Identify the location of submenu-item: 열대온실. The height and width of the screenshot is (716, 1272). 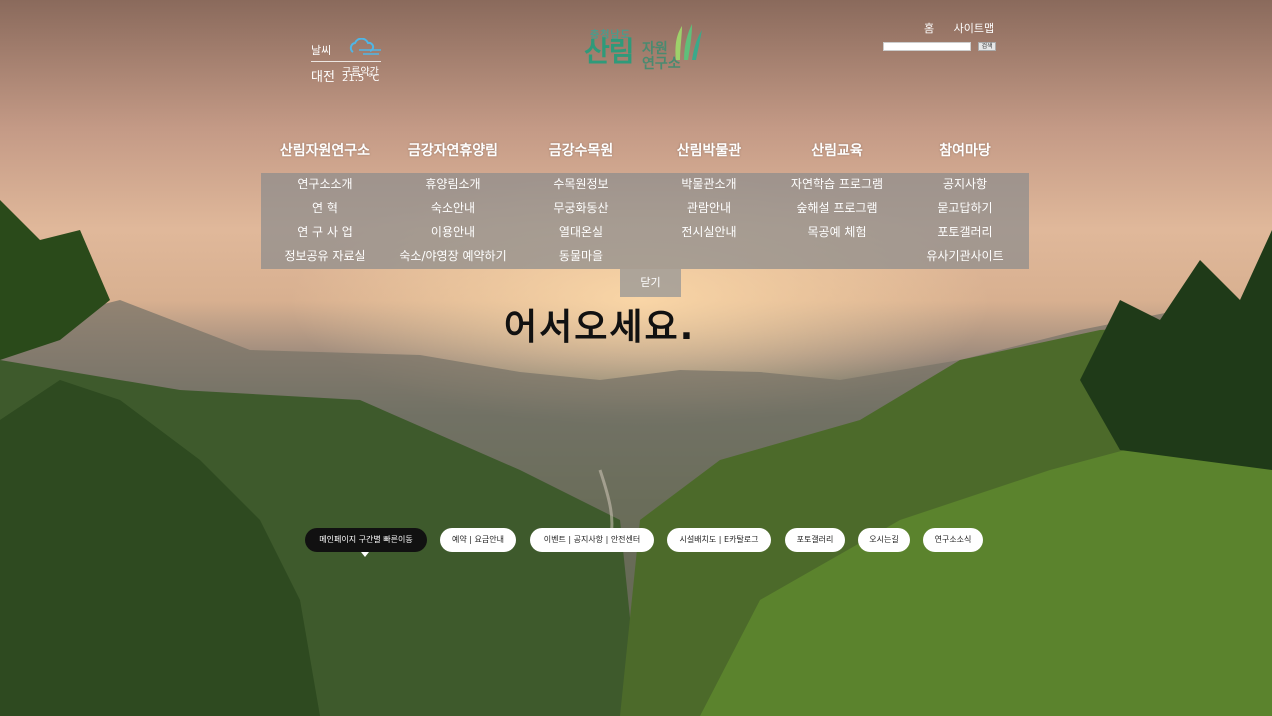
(581, 233).